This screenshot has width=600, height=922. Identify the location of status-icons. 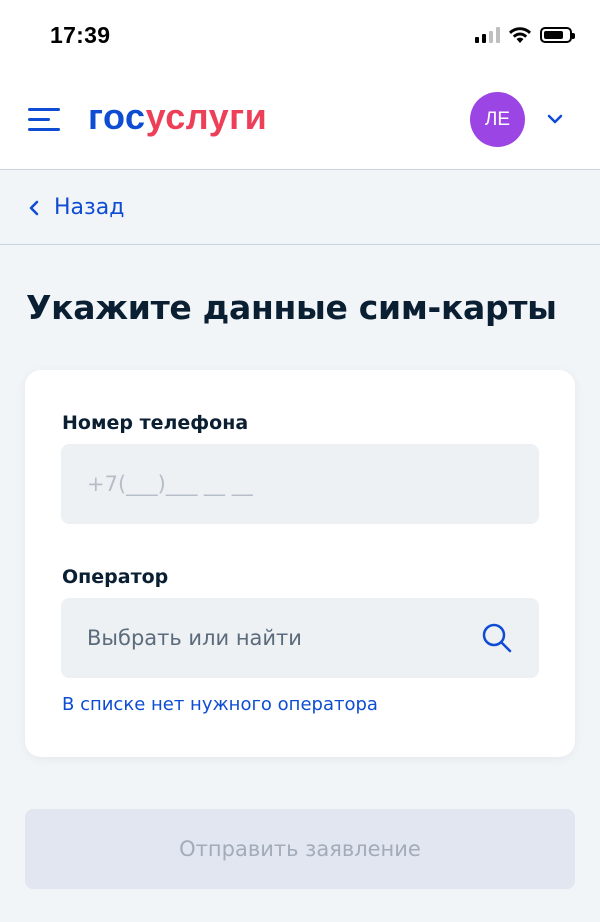
(525, 35).